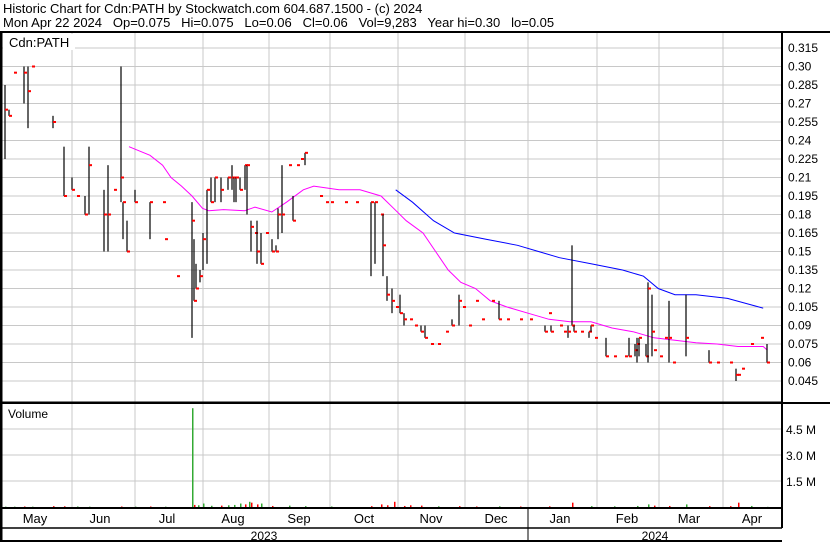  Describe the element at coordinates (627, 518) in the screenshot. I see `x-month-label: Feb` at that location.